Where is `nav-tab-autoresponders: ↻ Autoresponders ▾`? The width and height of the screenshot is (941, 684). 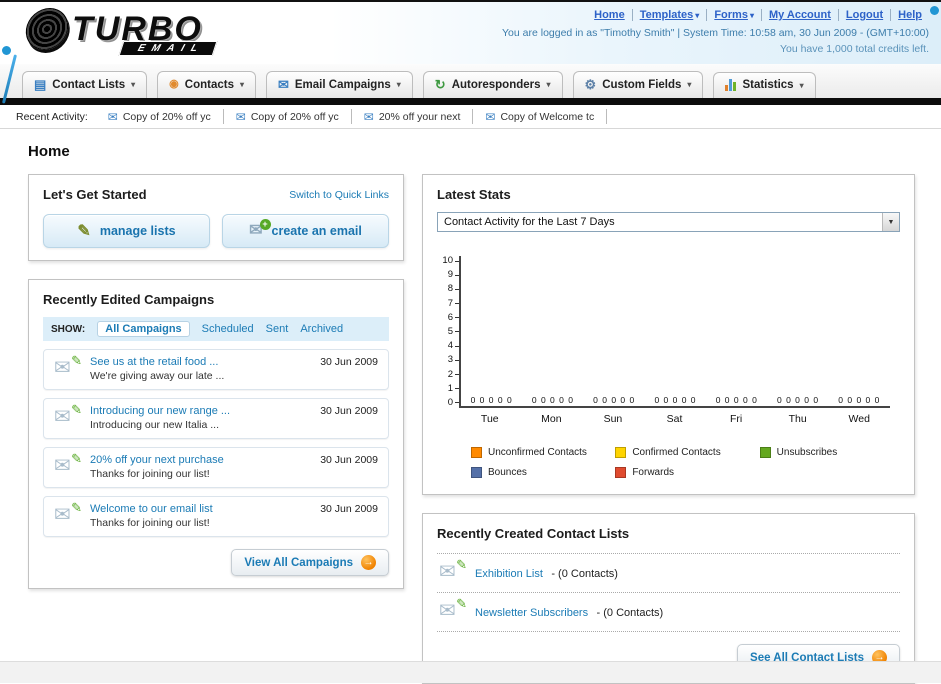
nav-tab-autoresponders: ↻ Autoresponders ▾ is located at coordinates (492, 84).